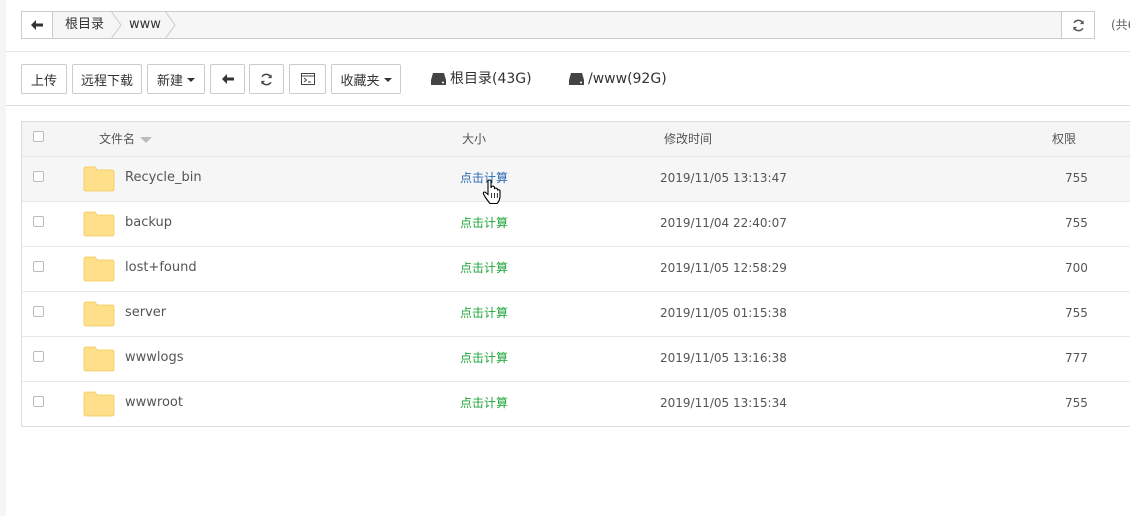 The height and width of the screenshot is (516, 1130). I want to click on header-mtime: 修改时间, so click(688, 139).